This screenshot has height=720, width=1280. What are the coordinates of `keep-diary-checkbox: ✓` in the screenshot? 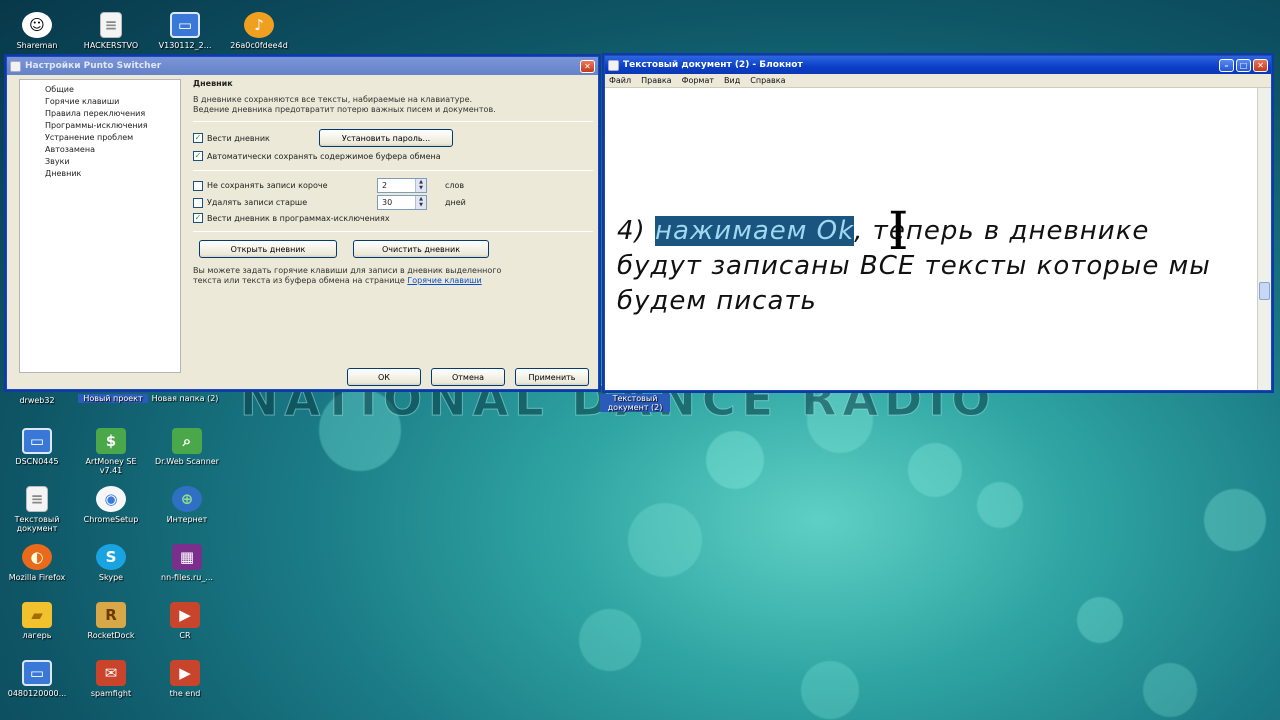 It's located at (198, 138).